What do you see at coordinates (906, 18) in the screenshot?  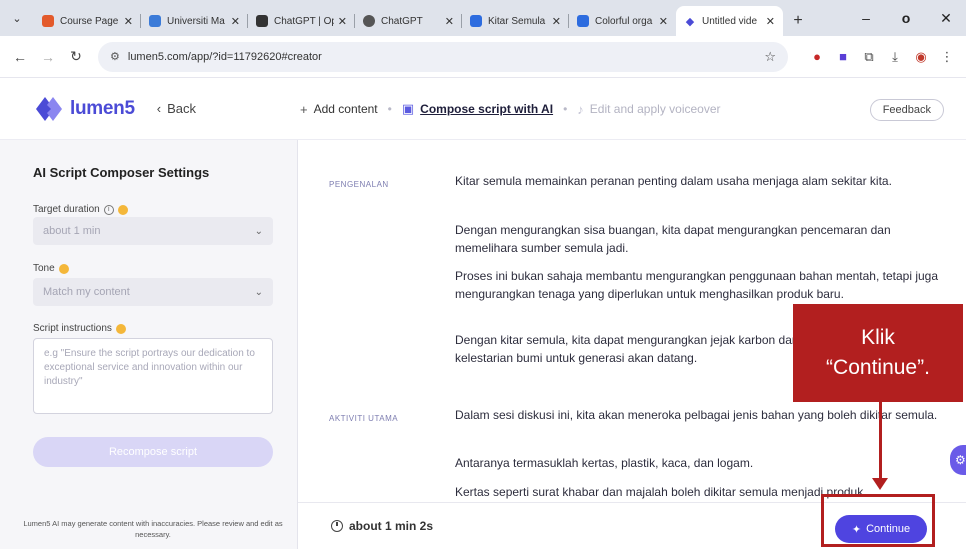 I see `restore-button: o` at bounding box center [906, 18].